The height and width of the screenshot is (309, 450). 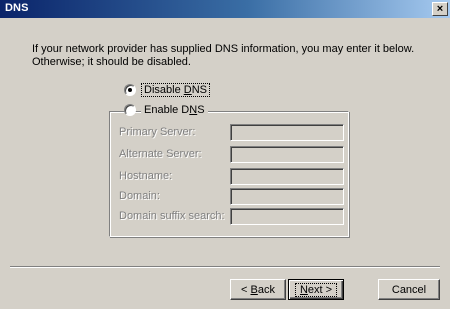 What do you see at coordinates (225, 267) in the screenshot?
I see `button-separator` at bounding box center [225, 267].